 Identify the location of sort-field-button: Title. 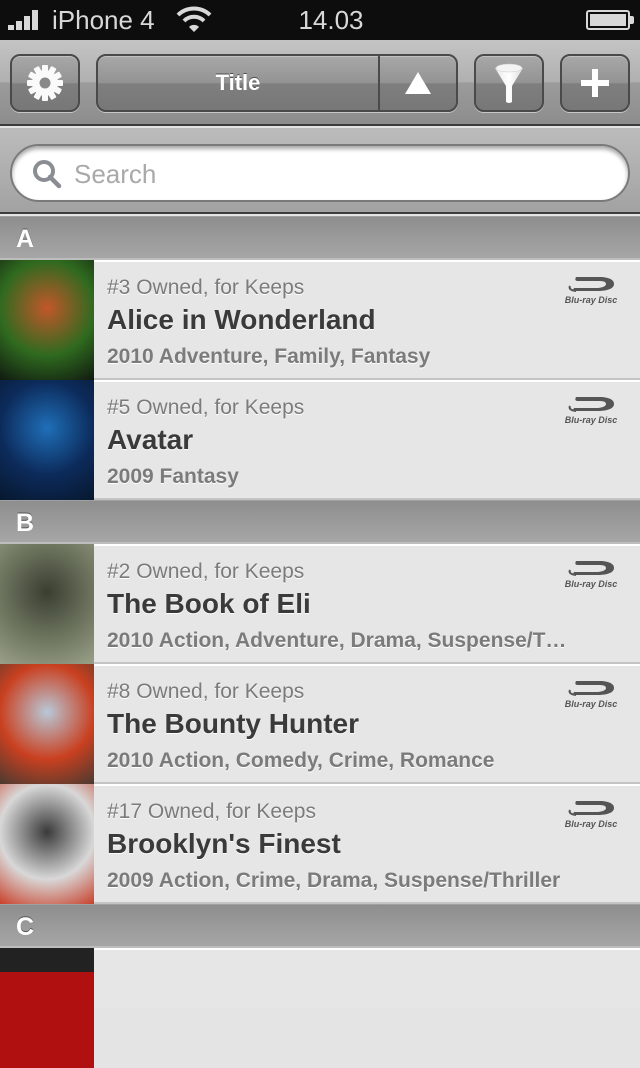
(238, 83).